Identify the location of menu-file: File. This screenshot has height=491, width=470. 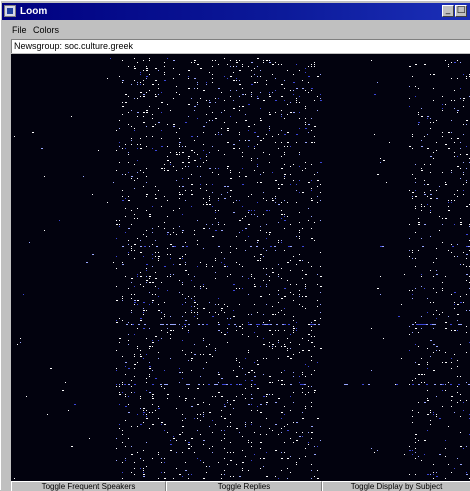
(19, 30).